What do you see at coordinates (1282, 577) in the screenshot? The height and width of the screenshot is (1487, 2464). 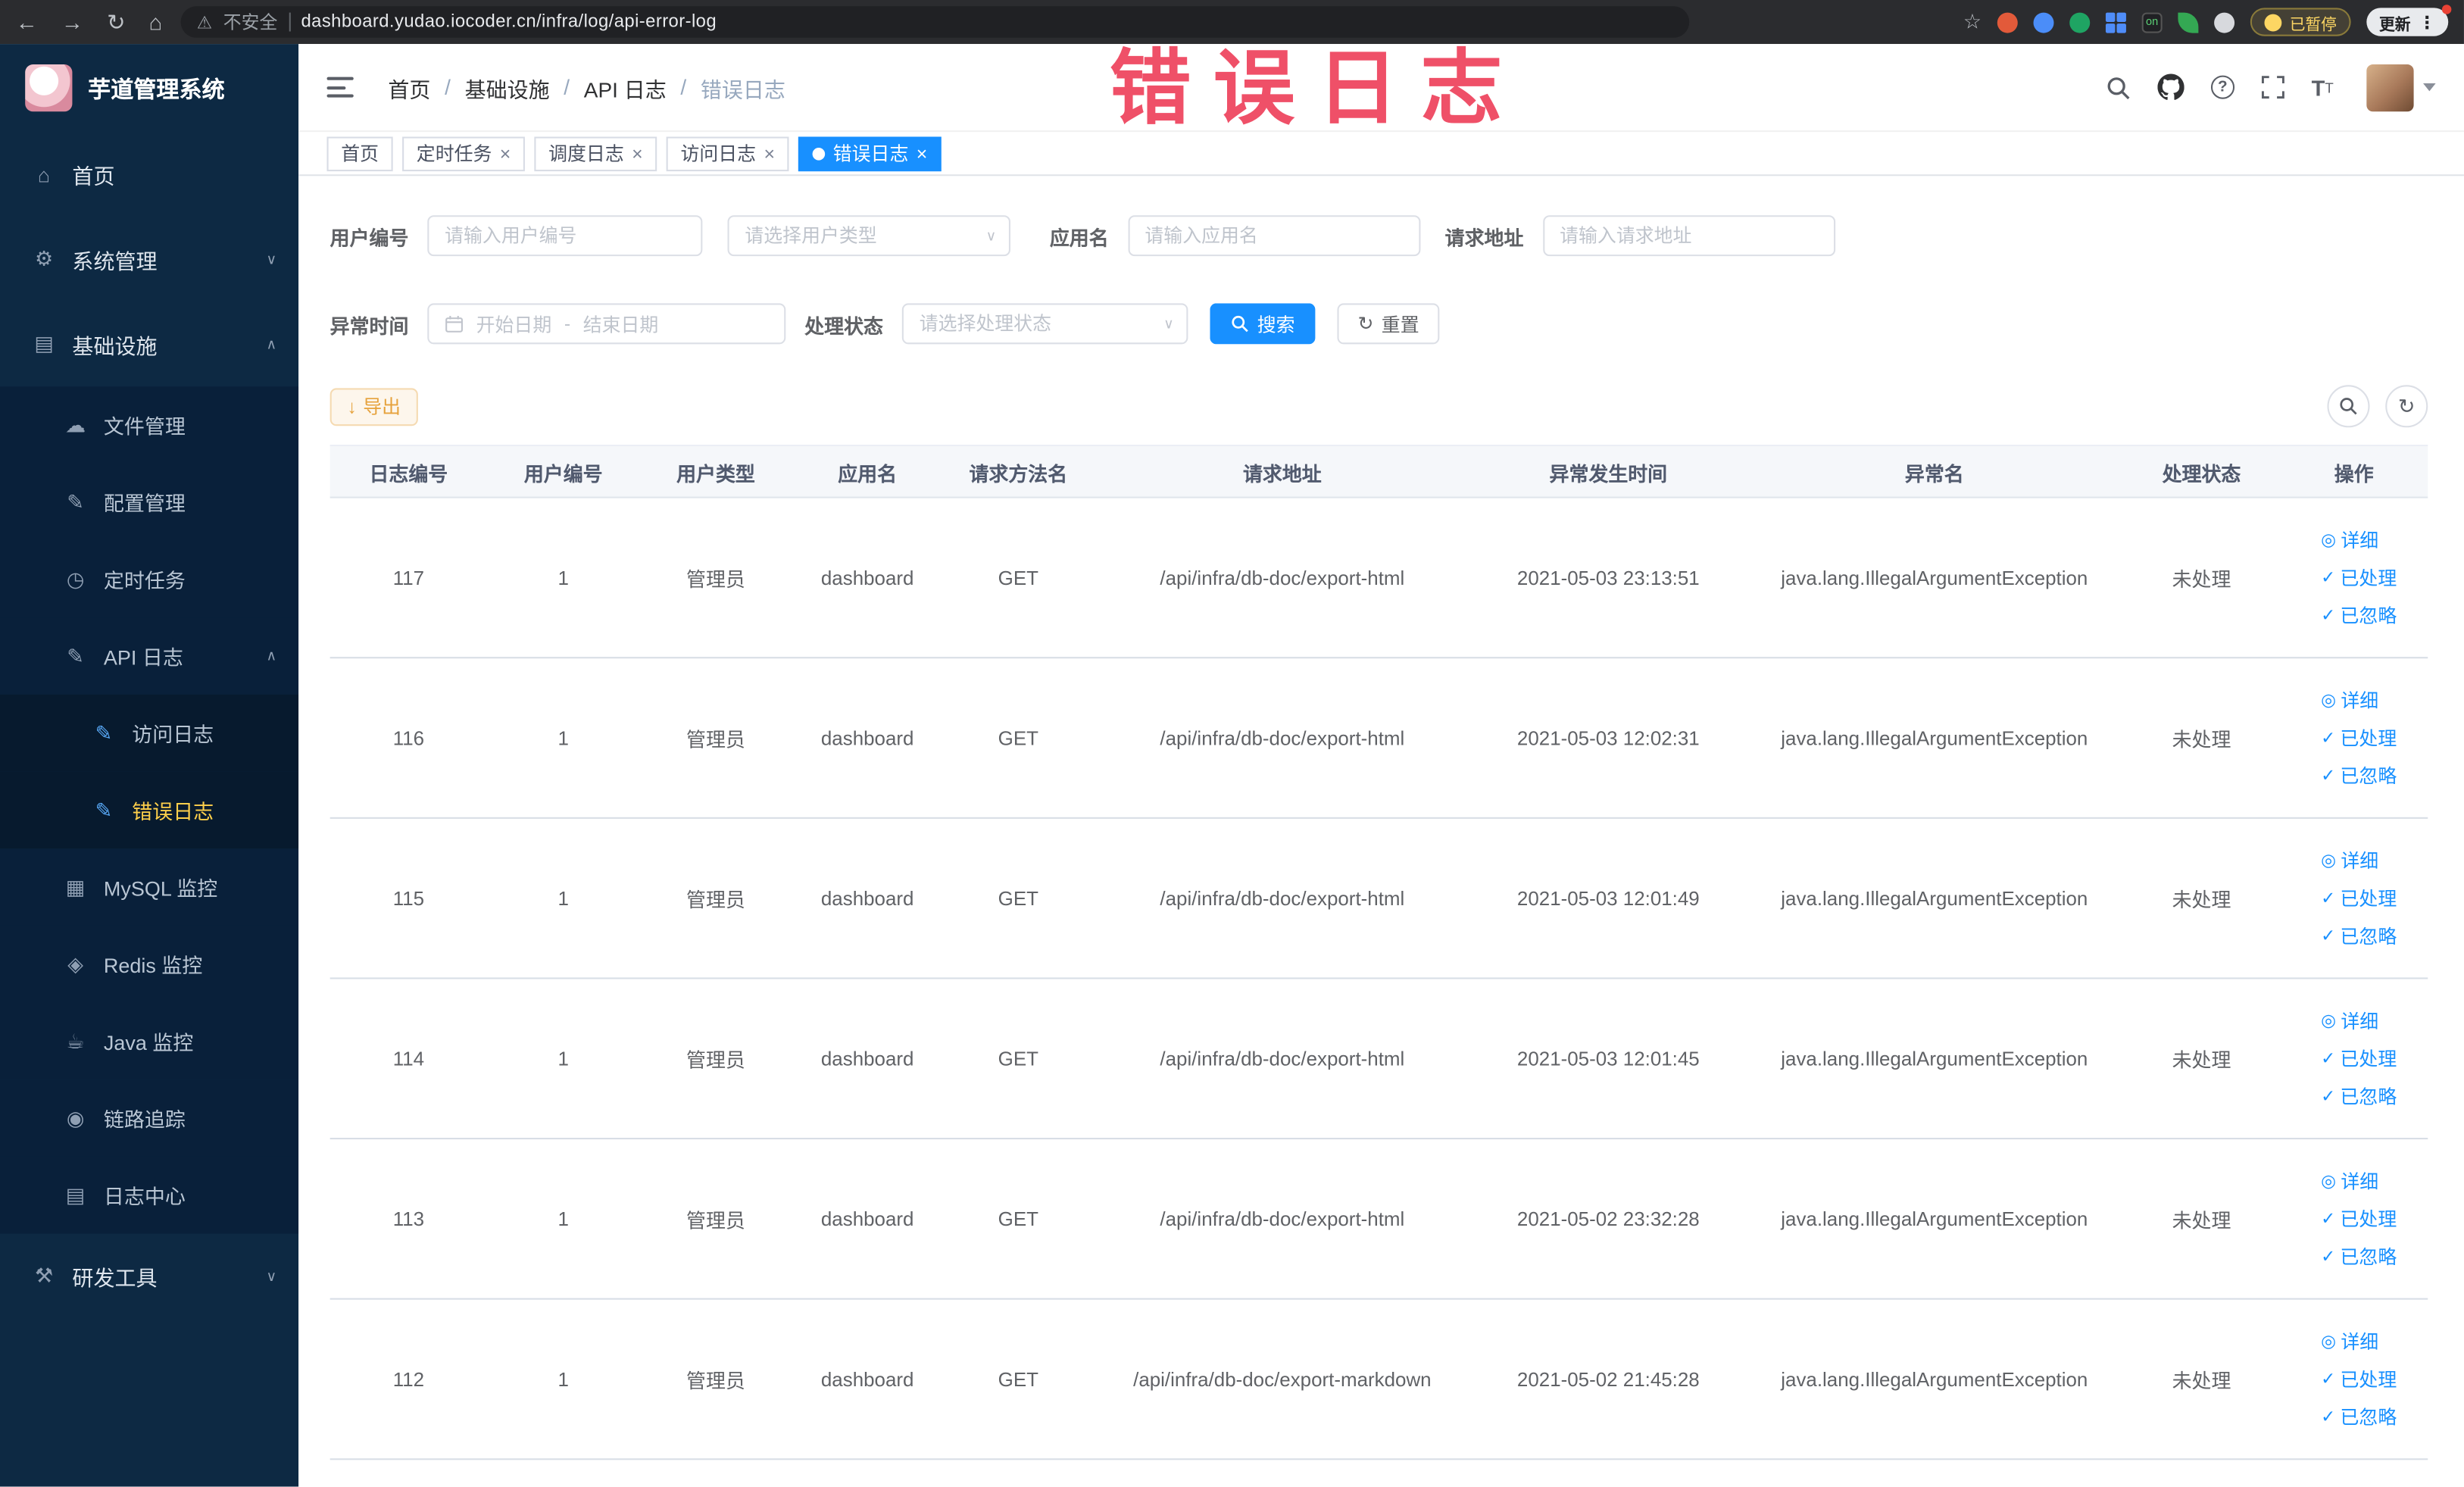 I see `cell-url: /api/infra/db-doc/export-html` at bounding box center [1282, 577].